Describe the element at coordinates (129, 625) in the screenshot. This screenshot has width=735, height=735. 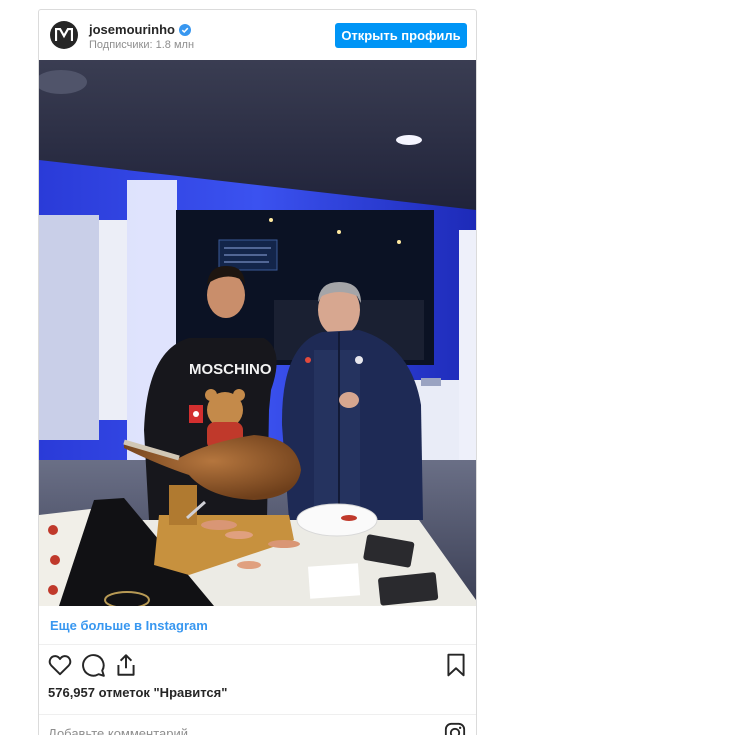
I see `more-on-instagram-link: Еще больше в Instagram` at that location.